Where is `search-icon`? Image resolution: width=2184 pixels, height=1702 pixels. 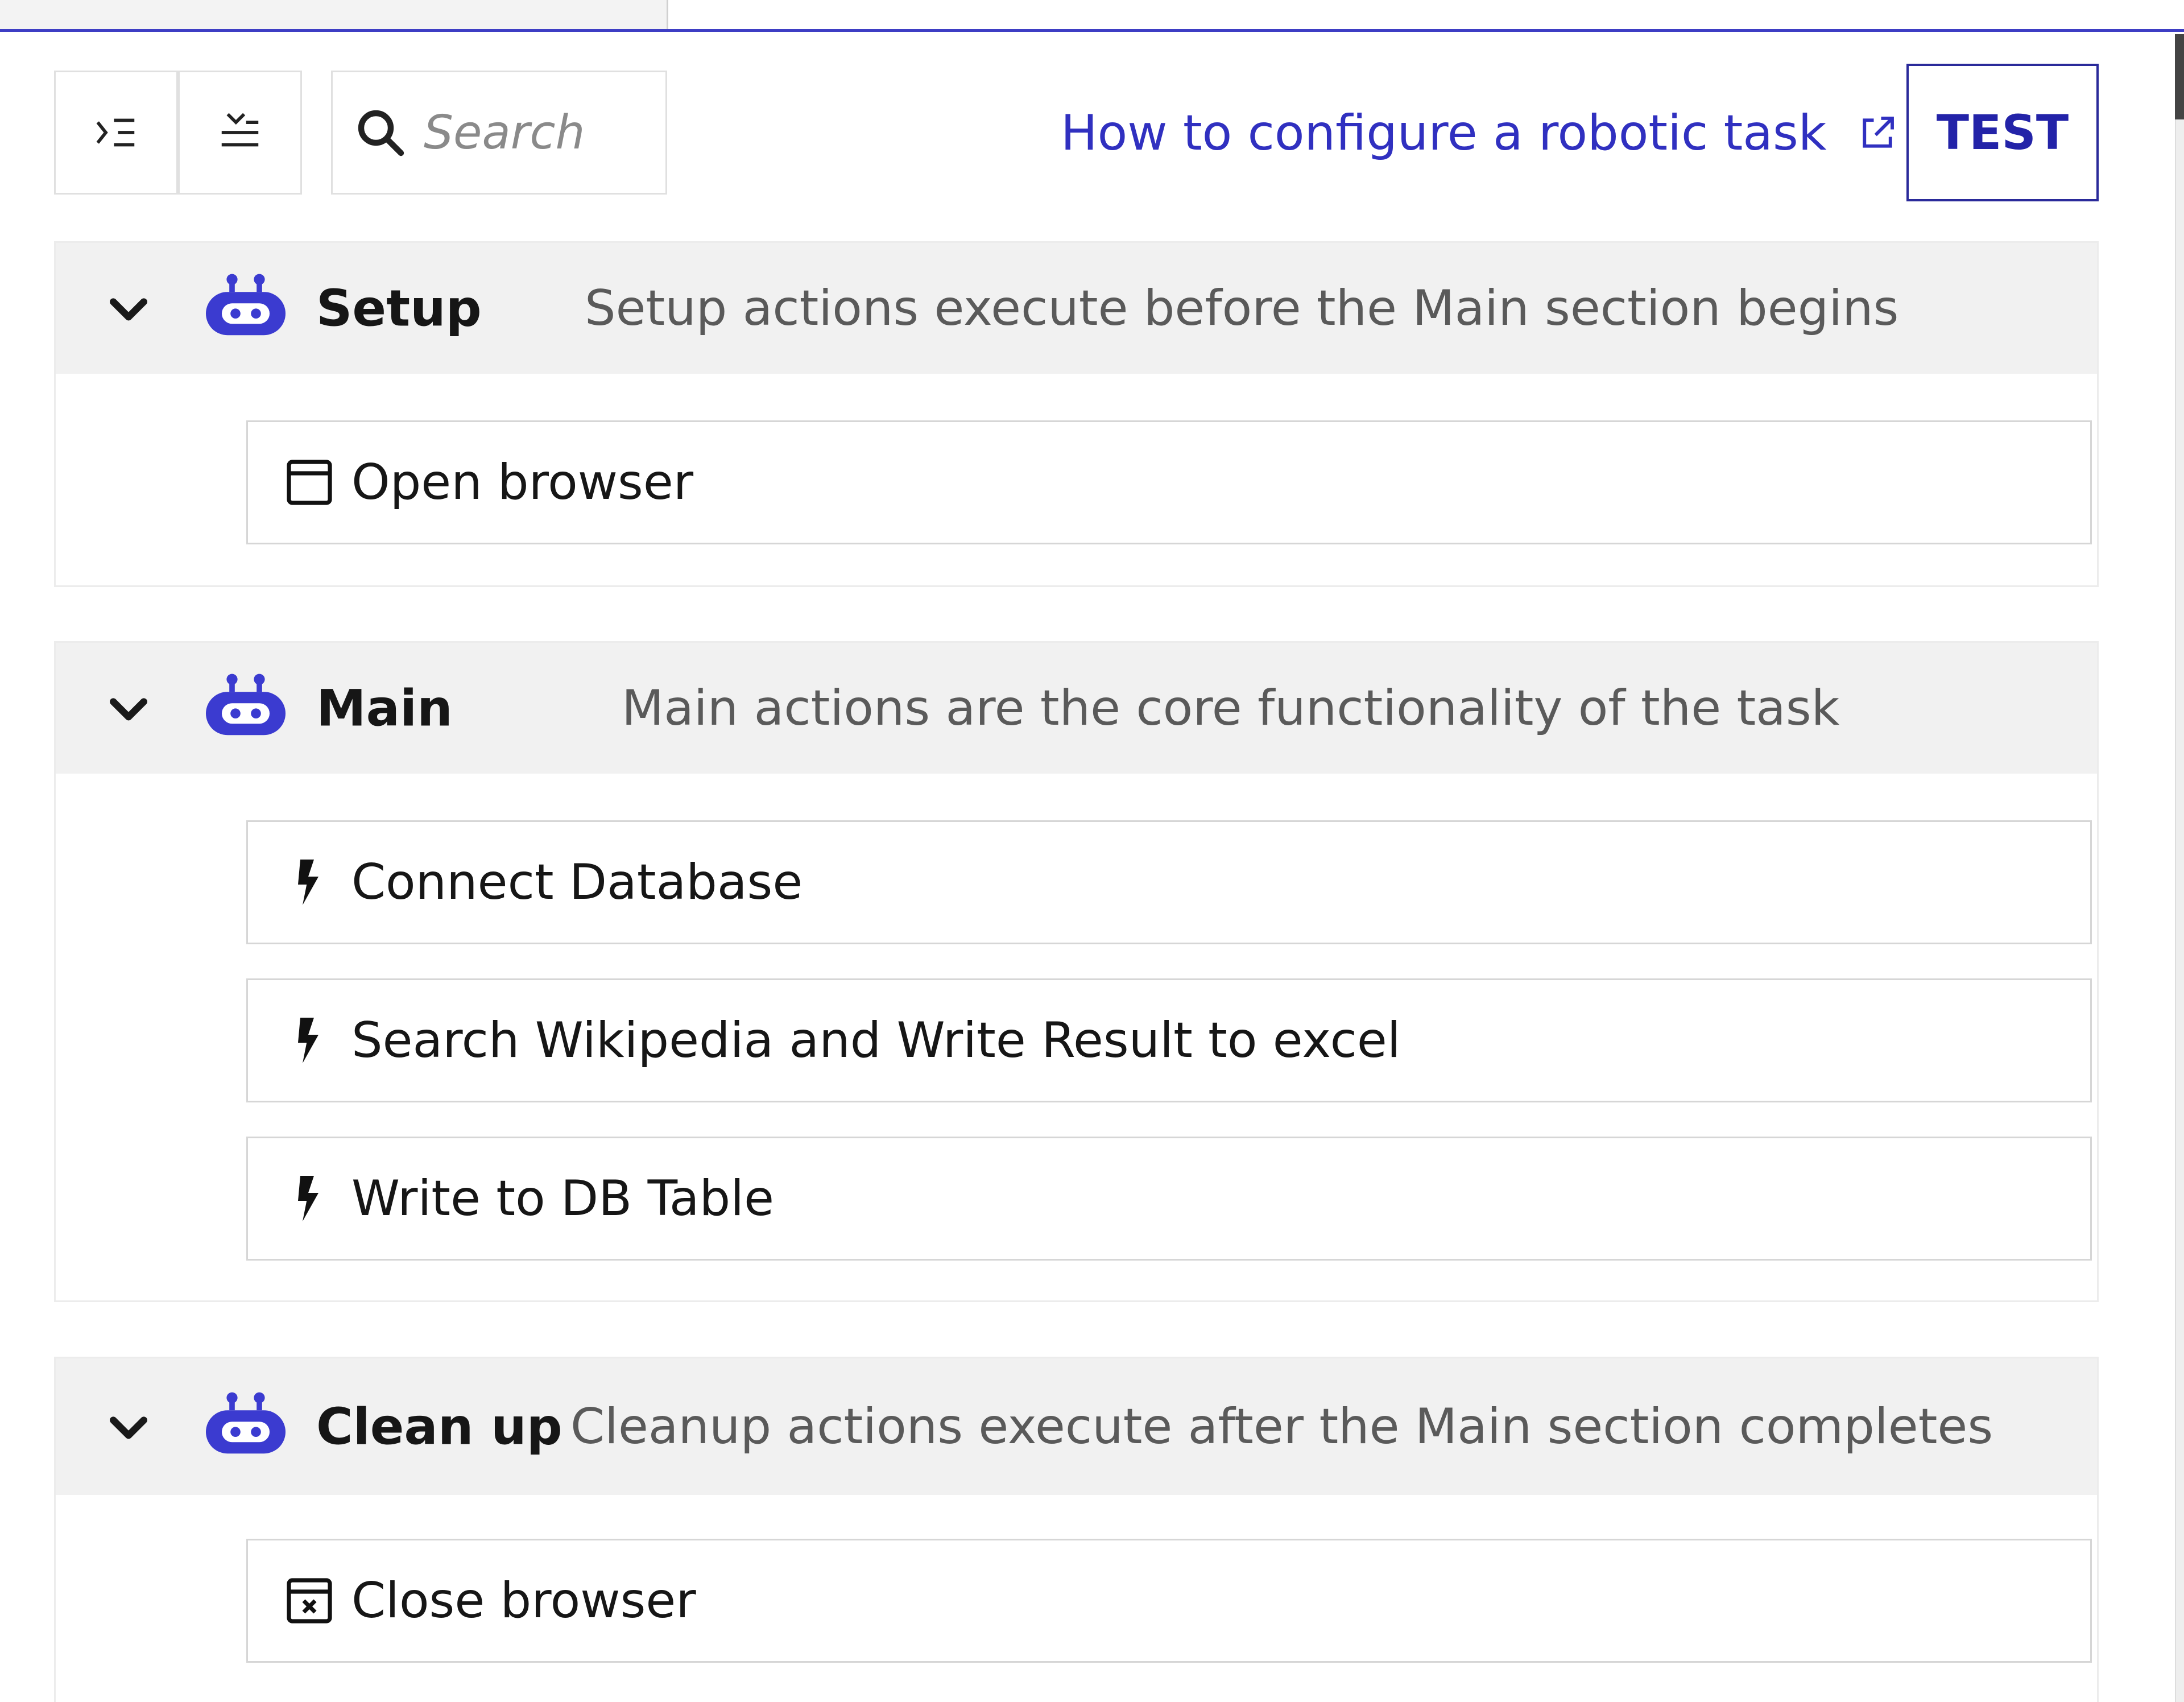 search-icon is located at coordinates (381, 133).